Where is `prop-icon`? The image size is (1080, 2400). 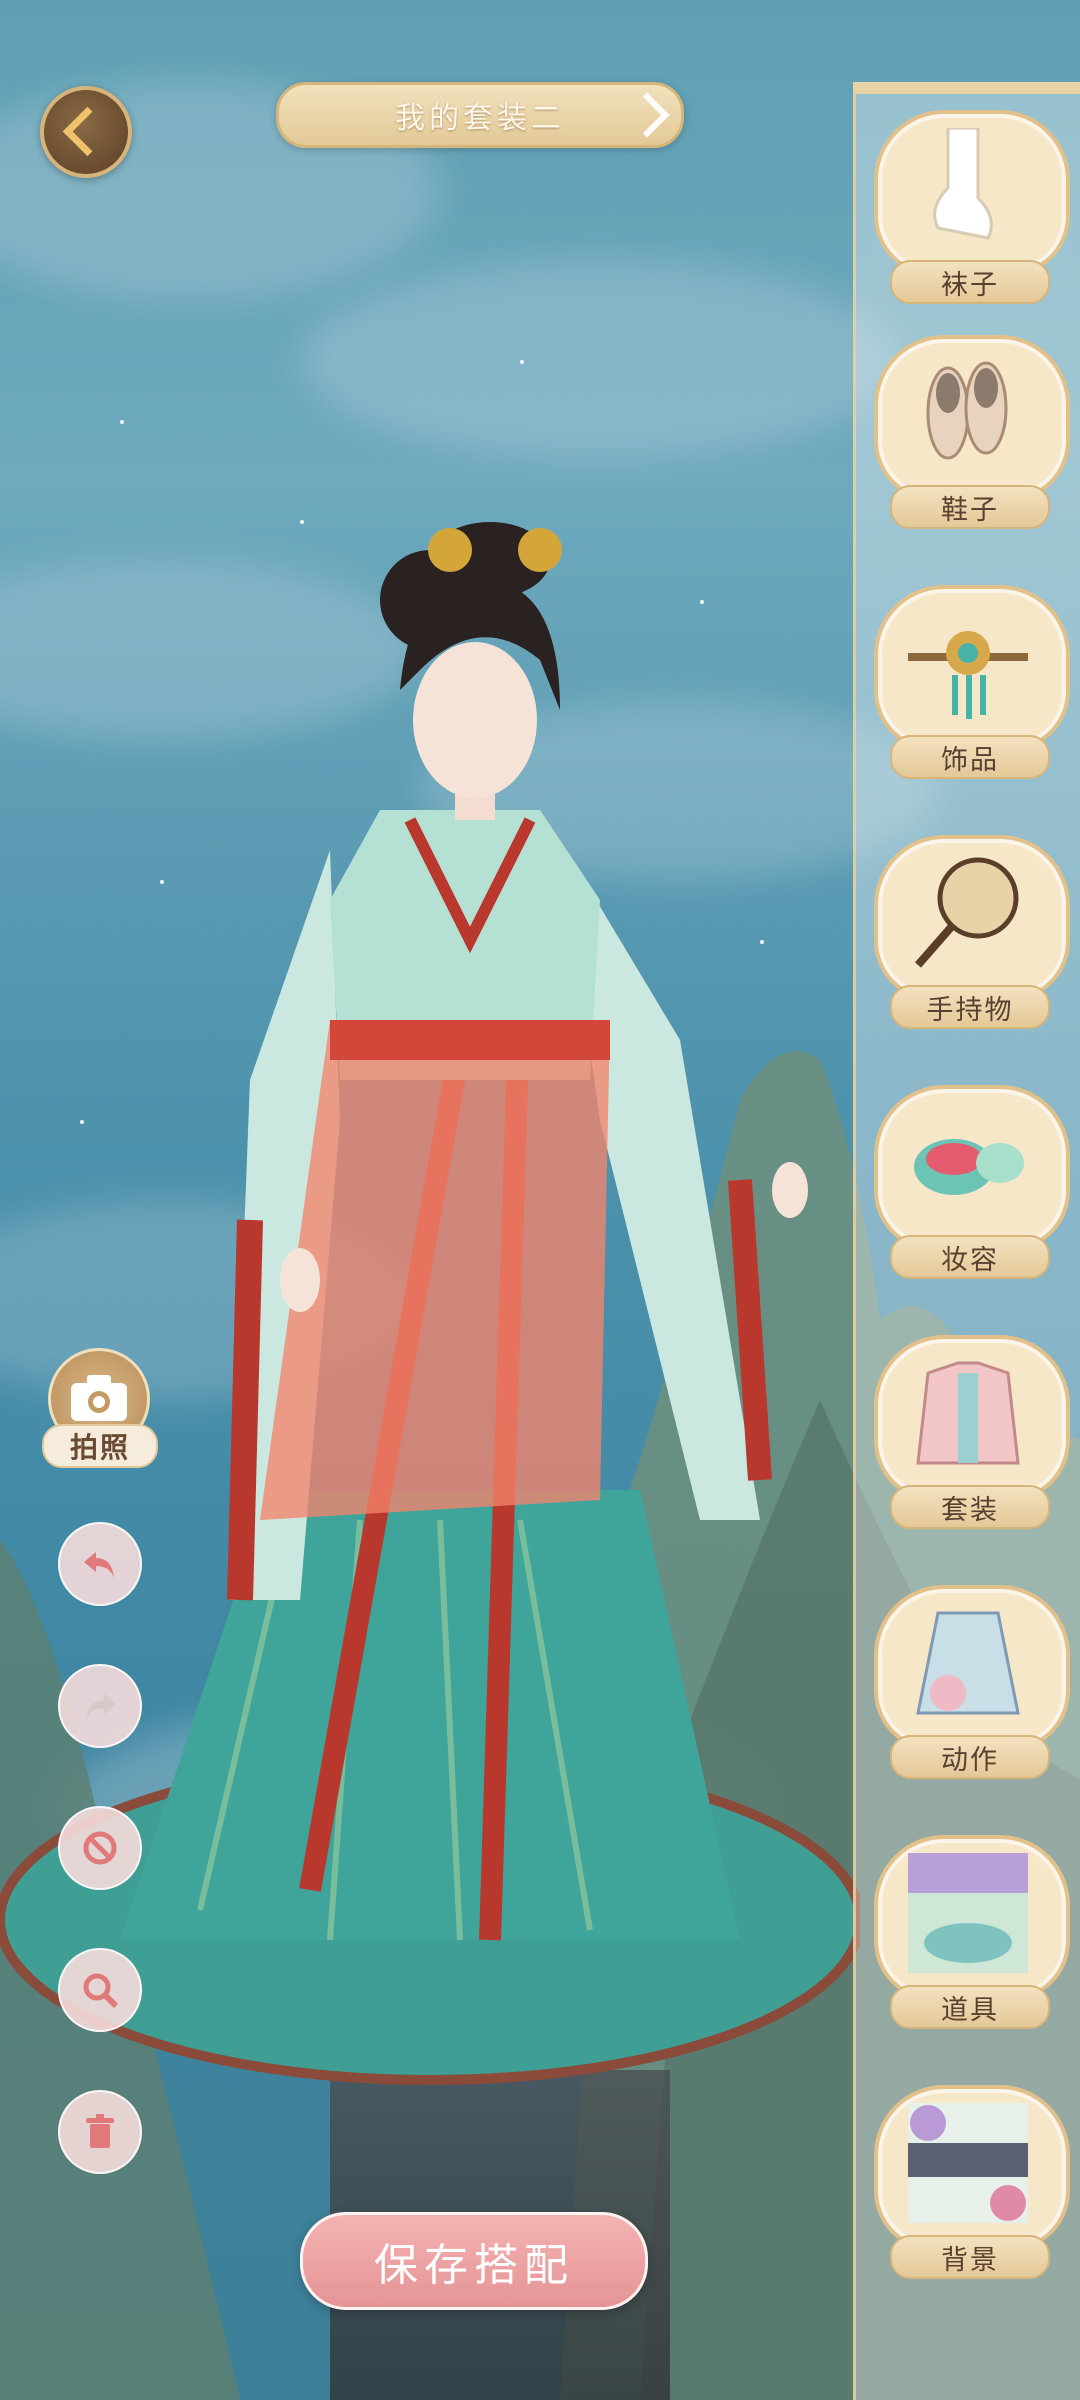 prop-icon is located at coordinates (968, 1913).